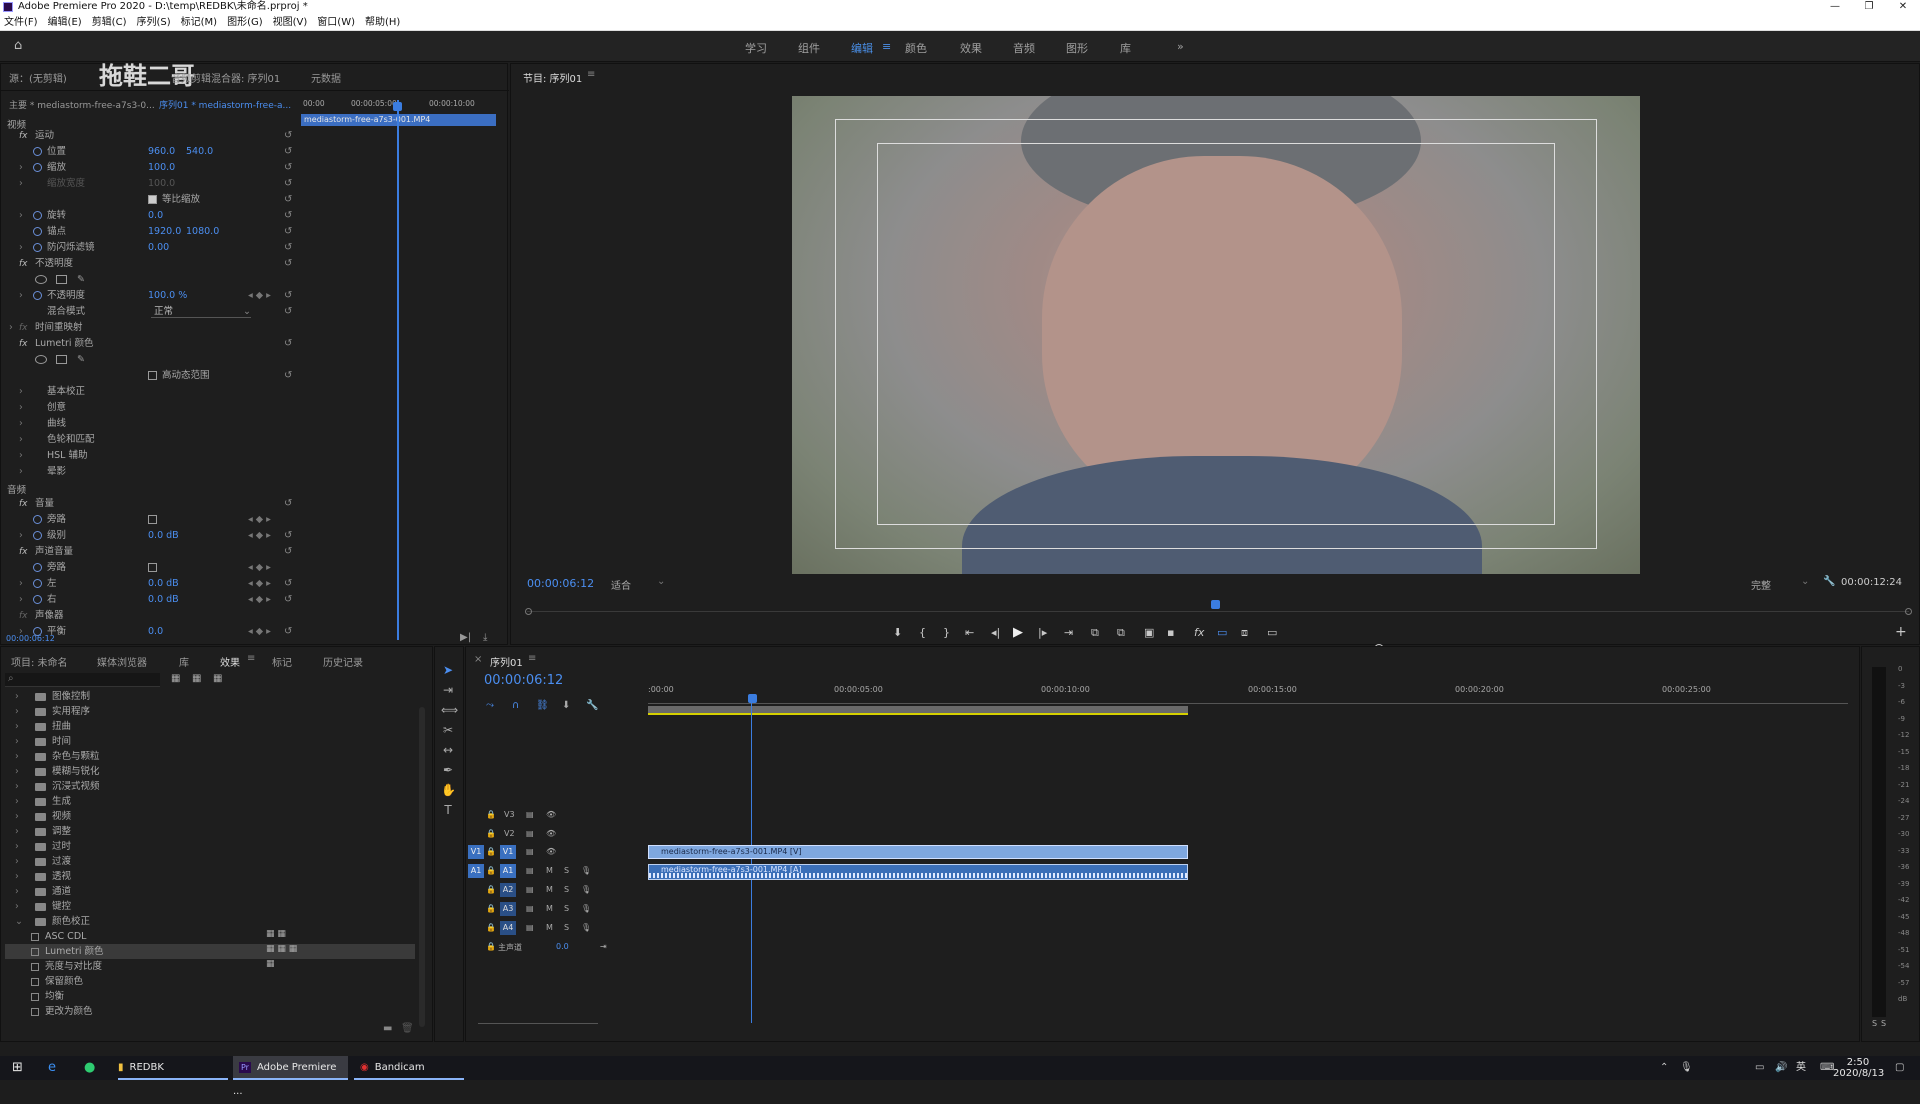 The width and height of the screenshot is (1920, 1104). Describe the element at coordinates (409, 1068) in the screenshot. I see `taskbar-item-bandicam: ◉ Bandicam` at that location.